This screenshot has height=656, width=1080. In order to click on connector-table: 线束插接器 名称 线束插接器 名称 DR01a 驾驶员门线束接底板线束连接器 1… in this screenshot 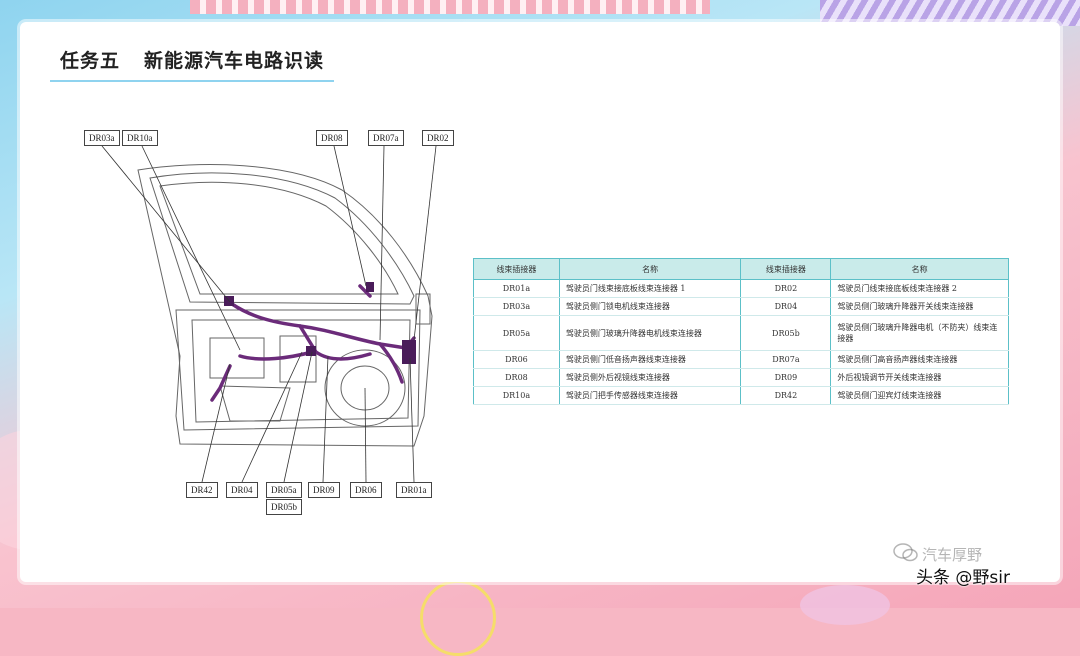, I will do `click(741, 331)`.